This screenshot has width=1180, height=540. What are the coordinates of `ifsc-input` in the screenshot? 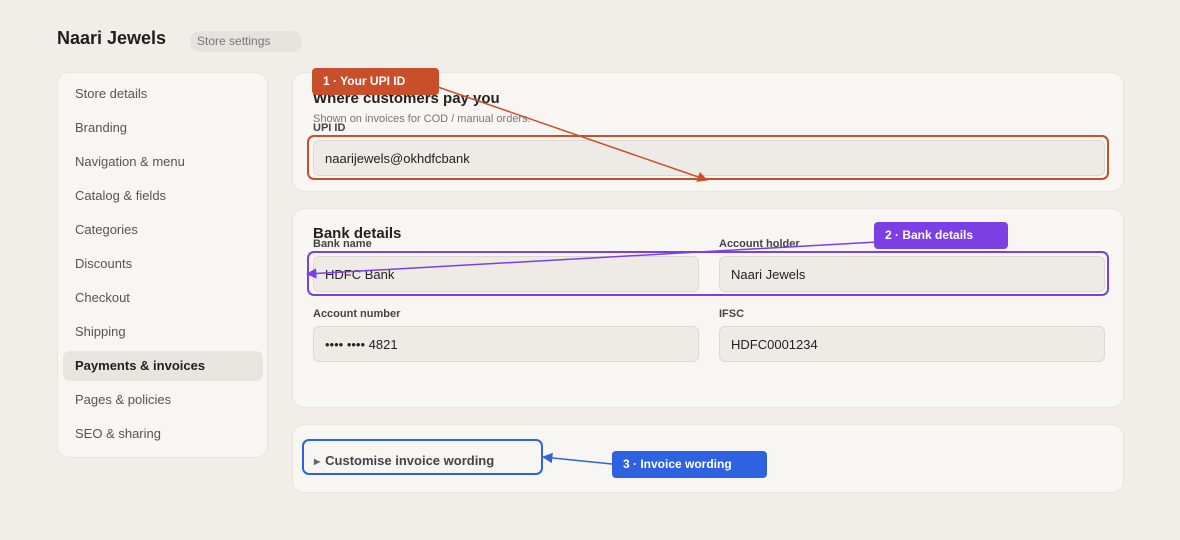 It's located at (912, 344).